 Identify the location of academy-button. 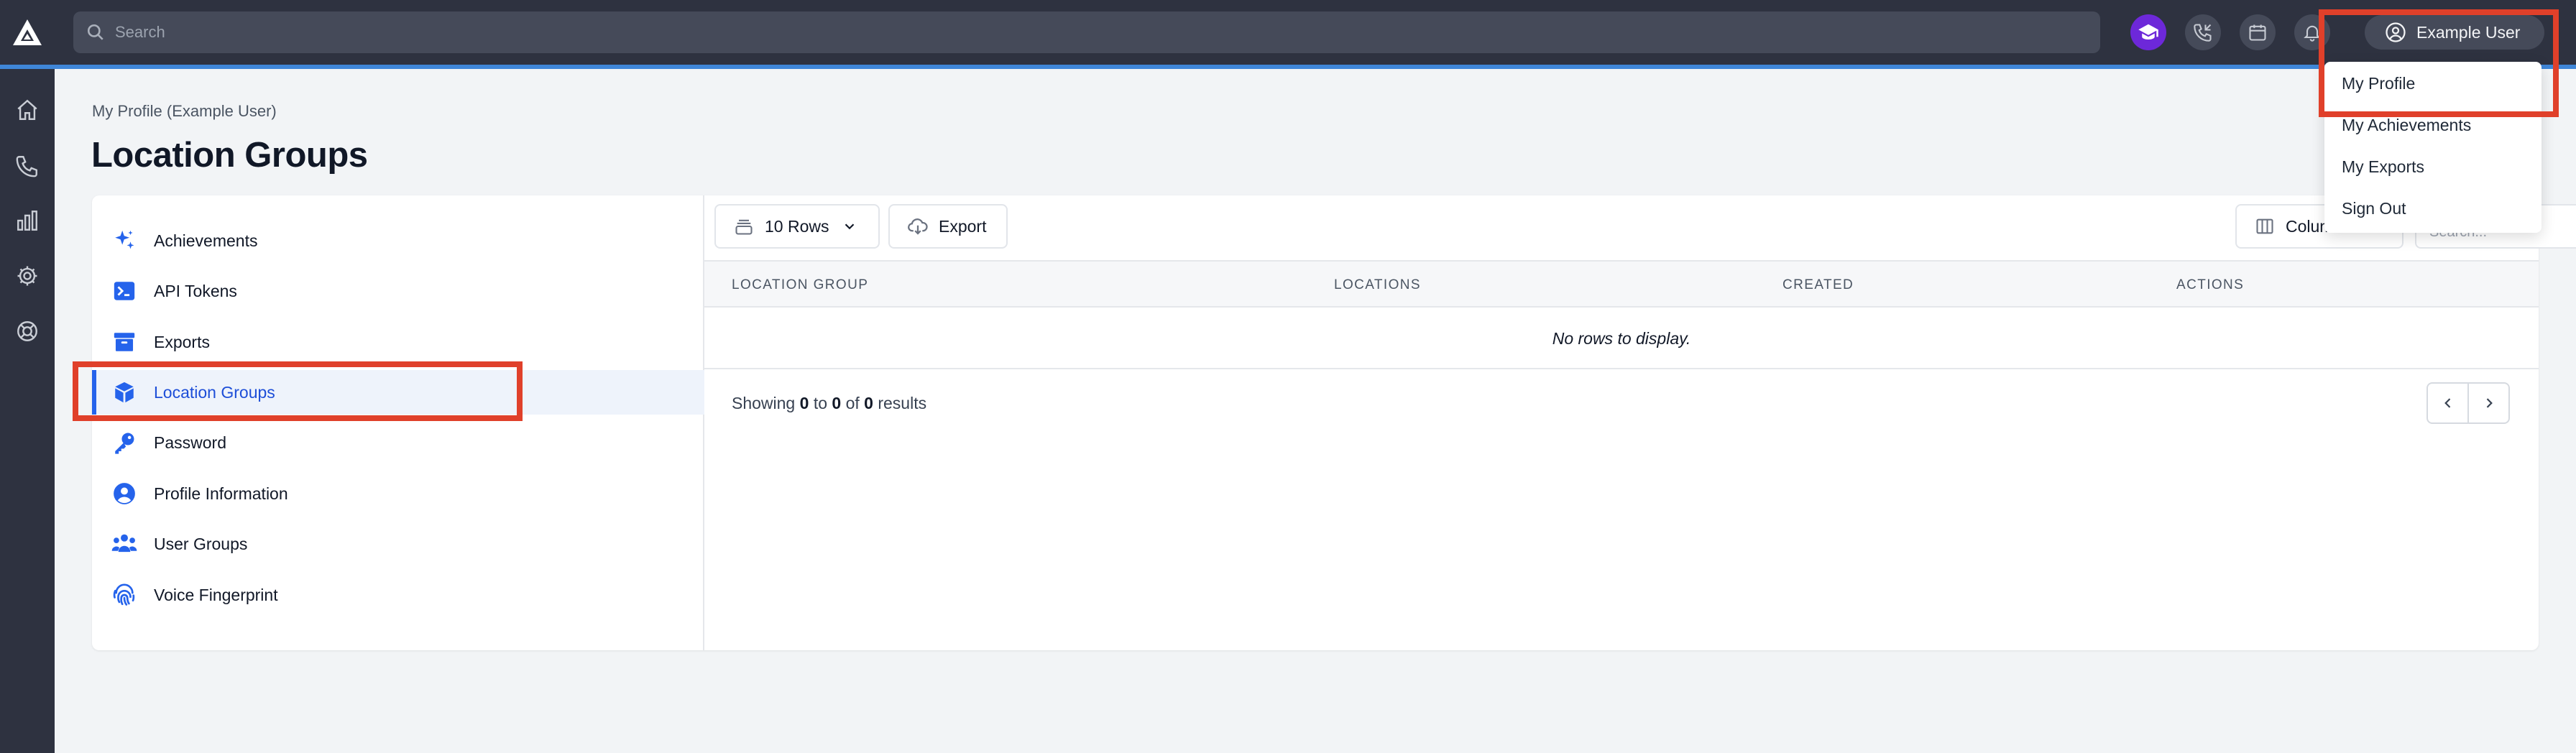
(2148, 32).